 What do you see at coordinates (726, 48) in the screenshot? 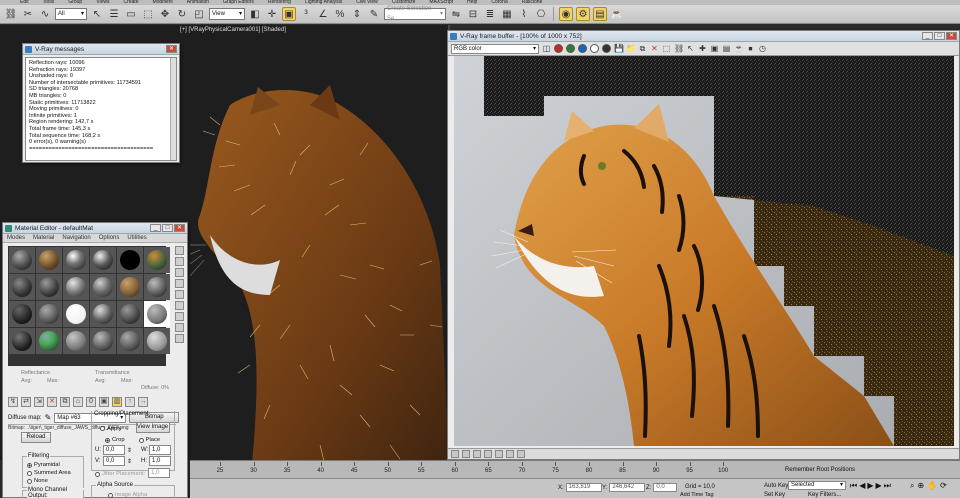
I see `render-last-icon: ▤` at bounding box center [726, 48].